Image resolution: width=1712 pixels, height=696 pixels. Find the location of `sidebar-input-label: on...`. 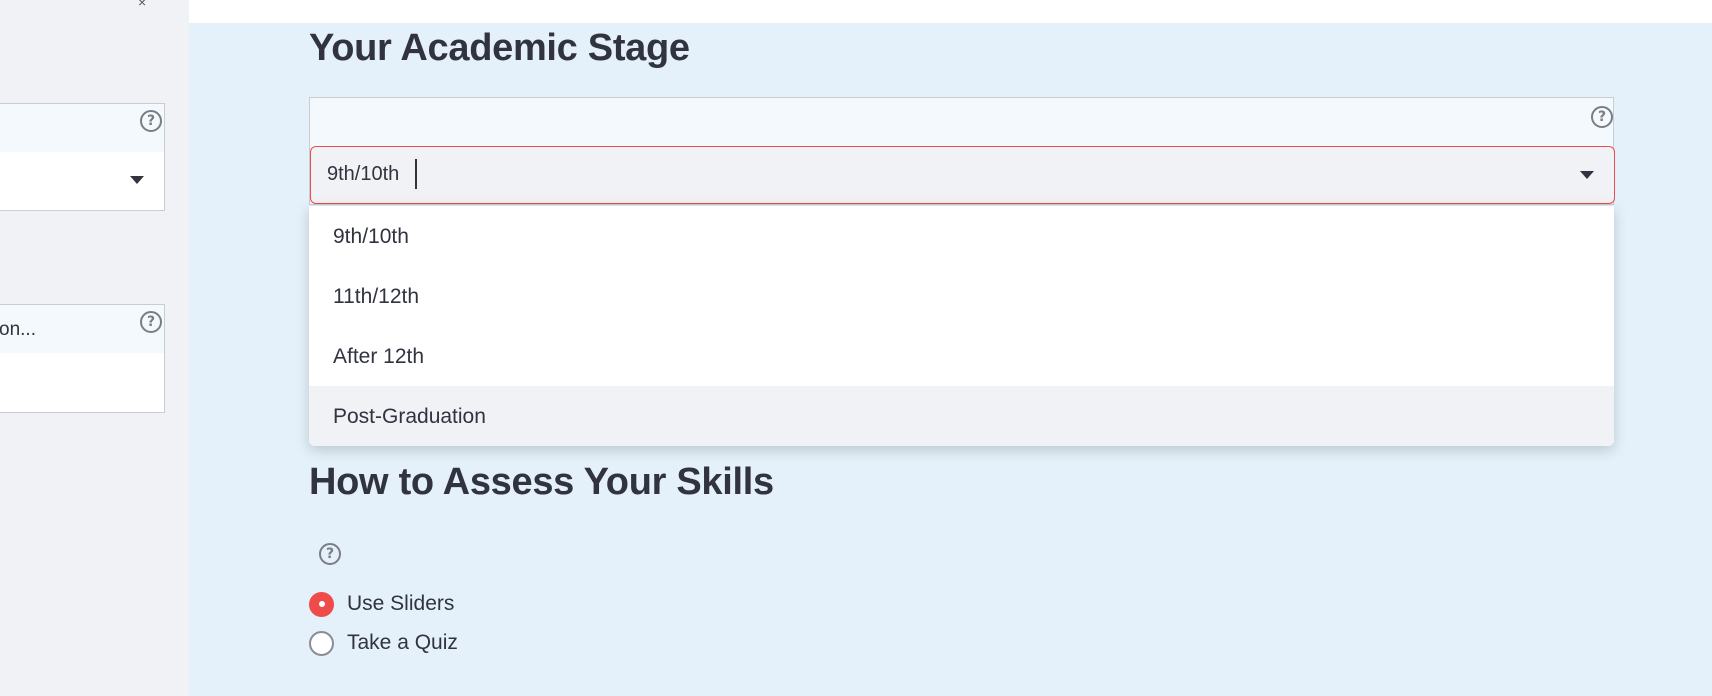

sidebar-input-label: on... is located at coordinates (18, 329).